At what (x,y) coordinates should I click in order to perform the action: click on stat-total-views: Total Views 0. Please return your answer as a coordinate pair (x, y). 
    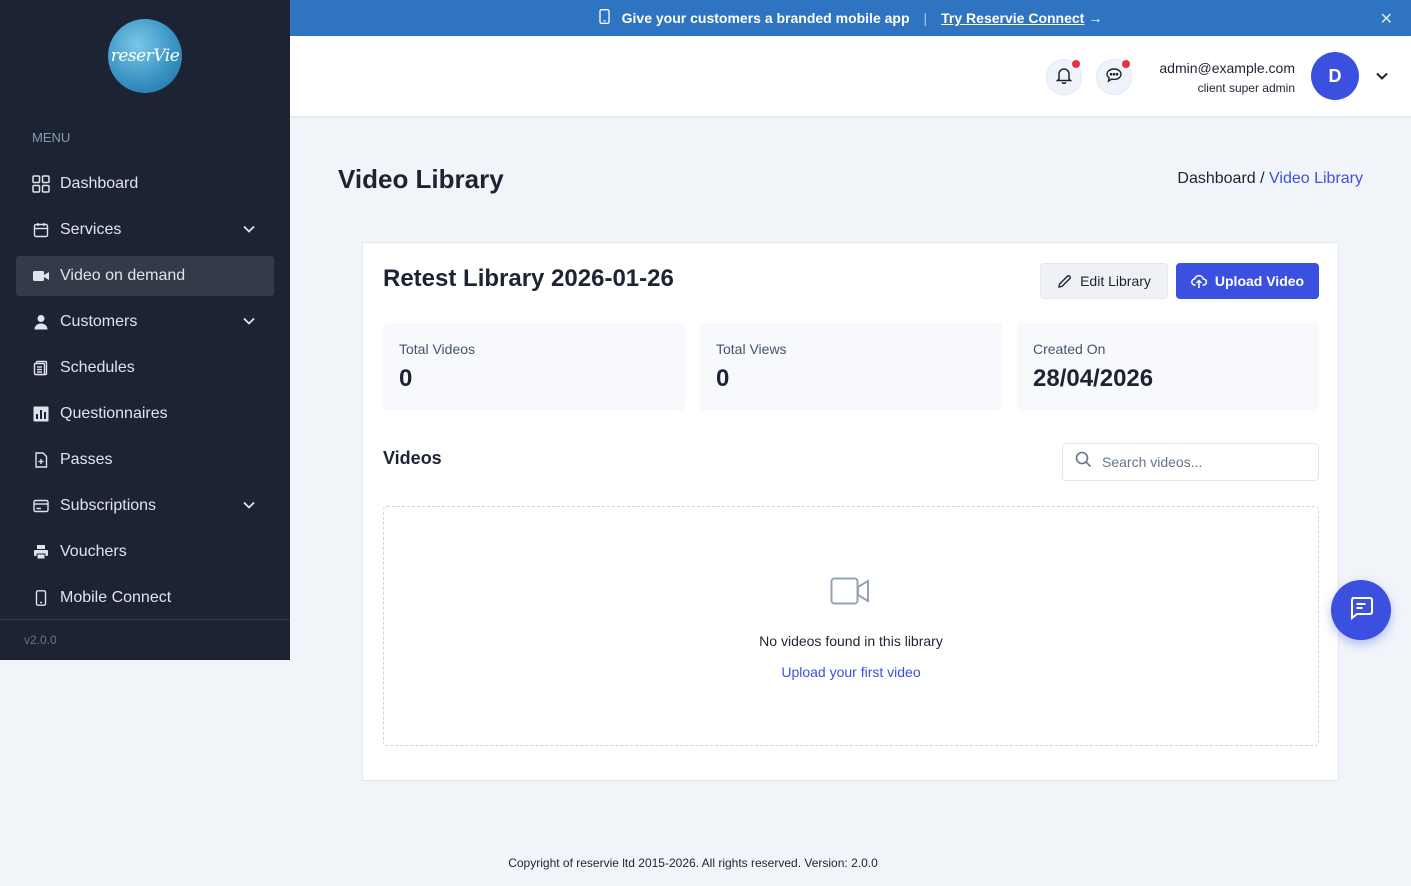
    Looking at the image, I should click on (851, 367).